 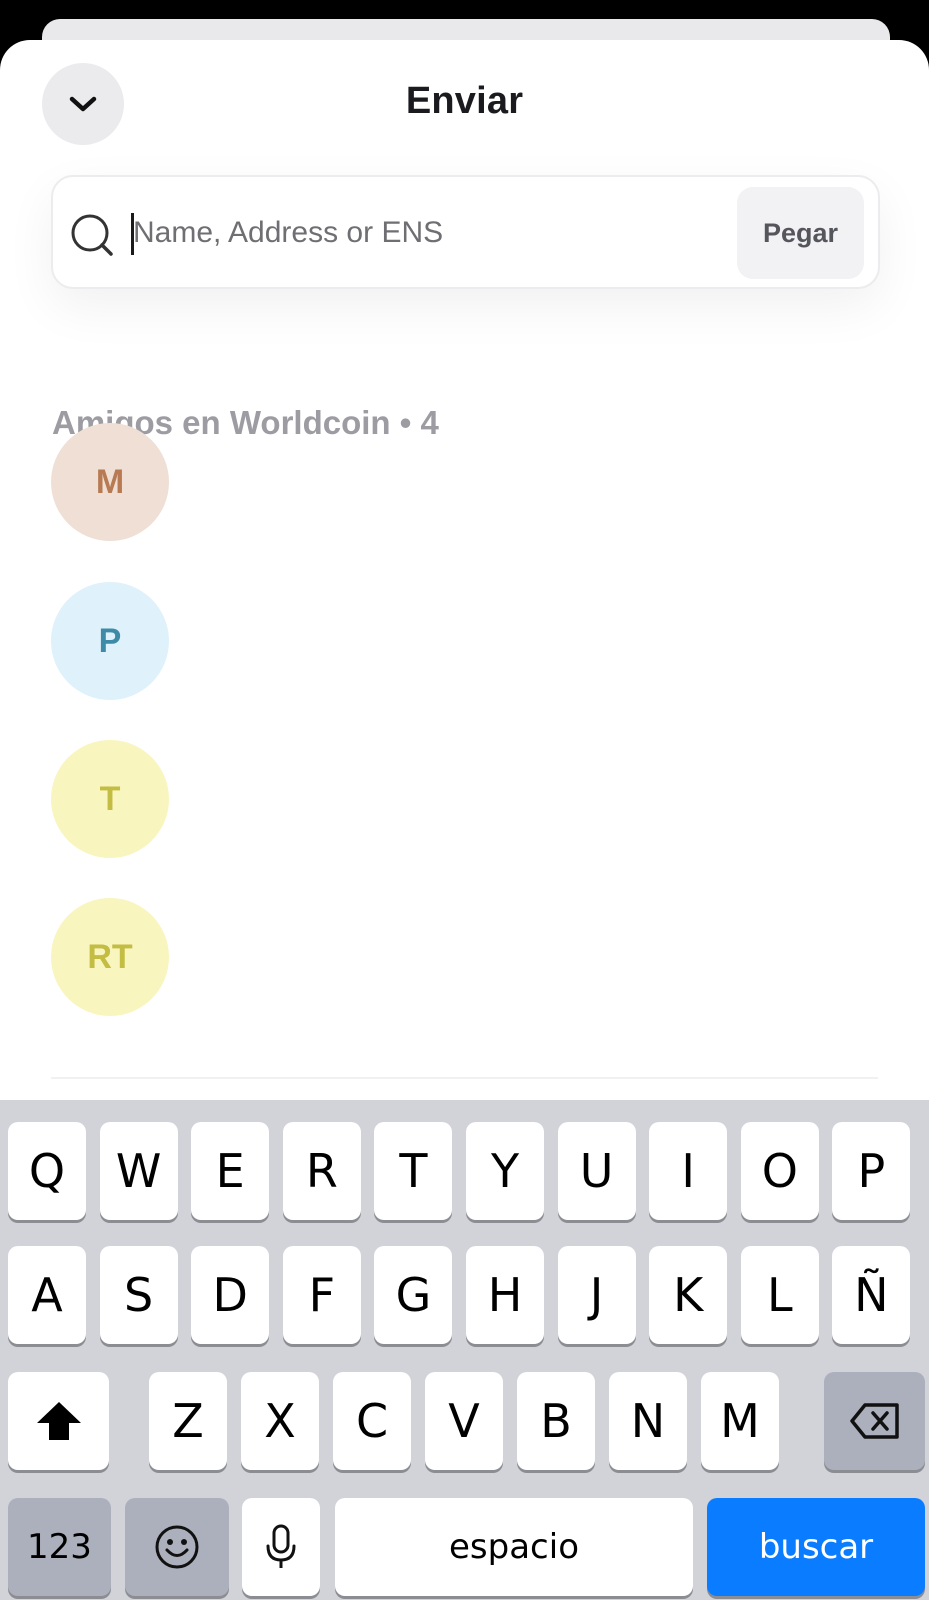 I want to click on dictation-key, so click(x=281, y=1547).